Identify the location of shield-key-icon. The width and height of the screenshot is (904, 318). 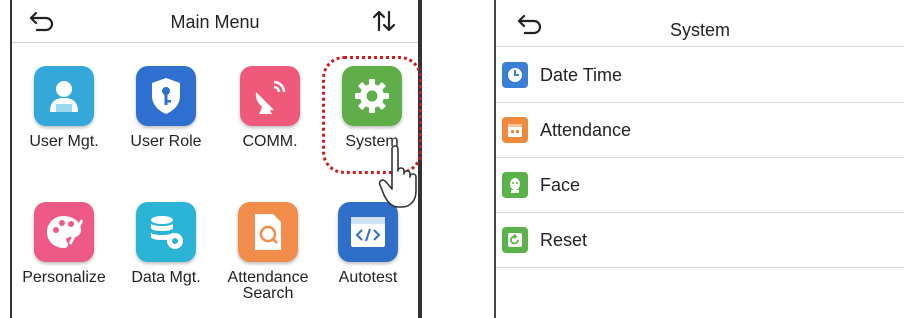
(166, 96).